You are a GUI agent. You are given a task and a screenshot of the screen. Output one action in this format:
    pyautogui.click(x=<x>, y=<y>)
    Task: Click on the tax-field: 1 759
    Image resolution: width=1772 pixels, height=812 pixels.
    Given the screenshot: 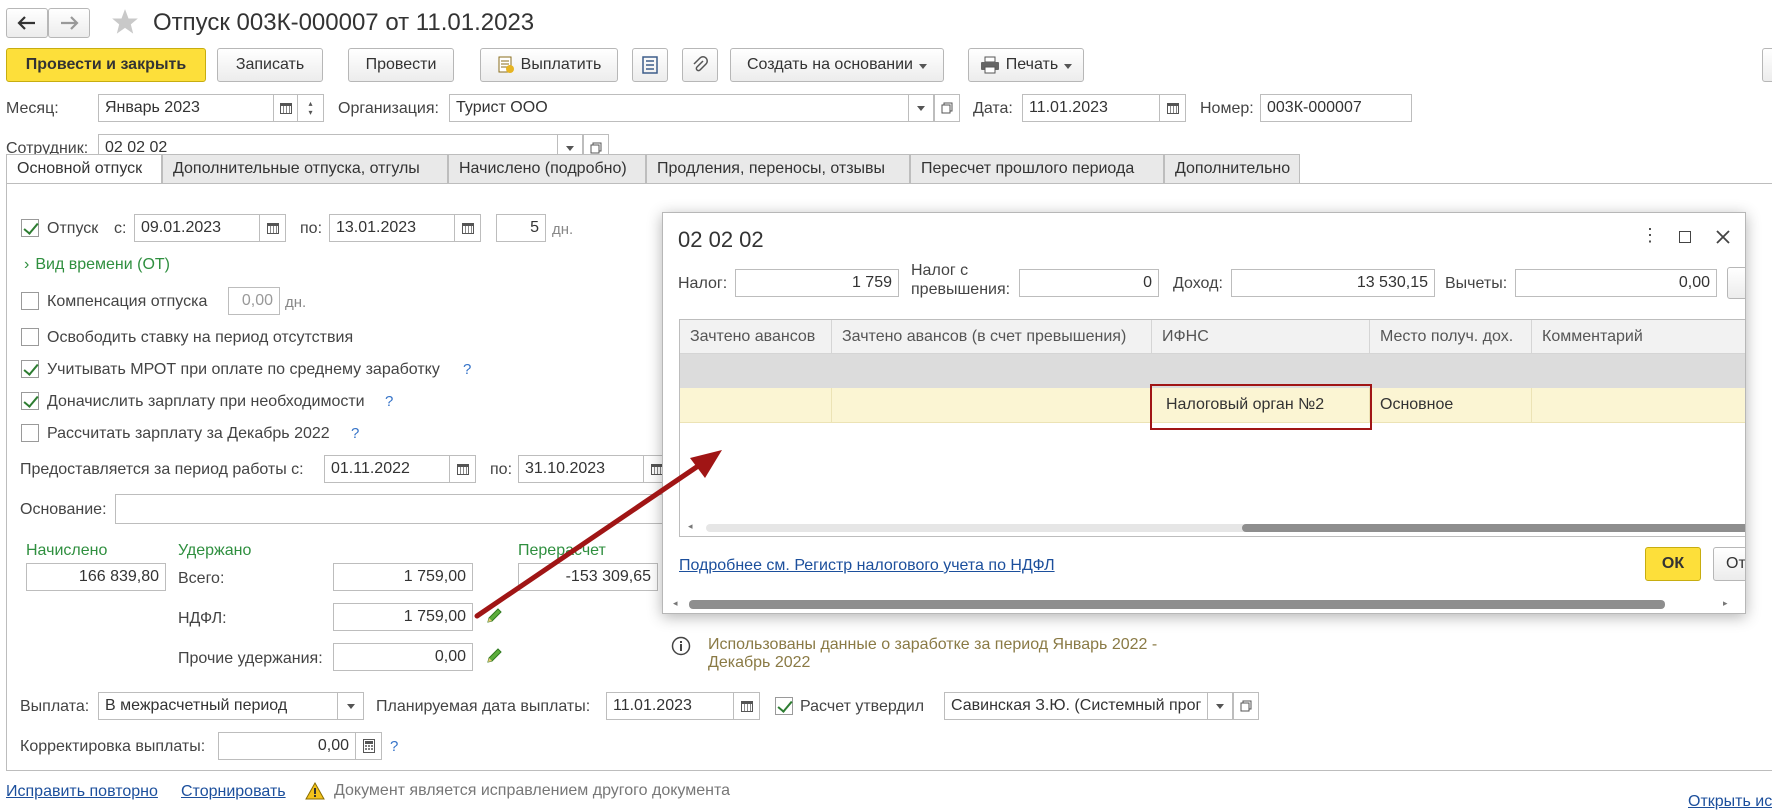 What is the action you would take?
    pyautogui.click(x=817, y=283)
    